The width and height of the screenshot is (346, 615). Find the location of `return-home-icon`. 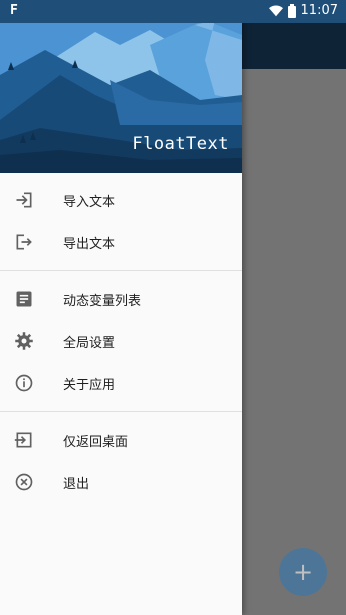

return-home-icon is located at coordinates (23, 440).